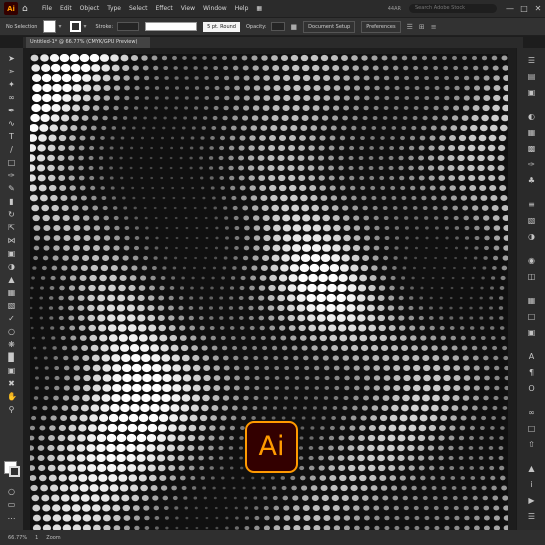 The image size is (545, 545). Describe the element at coordinates (531, 332) in the screenshot. I see `transform-icon: ▣` at that location.